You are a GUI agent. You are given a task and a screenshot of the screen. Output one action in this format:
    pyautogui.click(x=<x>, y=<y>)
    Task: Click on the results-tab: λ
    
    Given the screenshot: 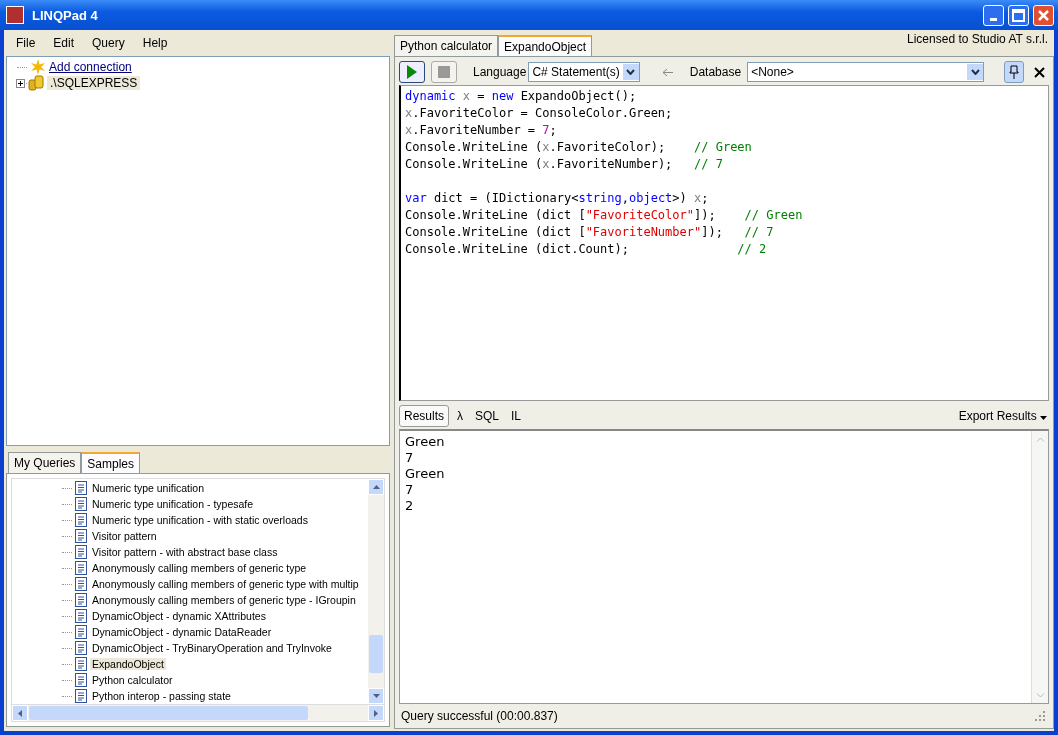 What is the action you would take?
    pyautogui.click(x=460, y=416)
    